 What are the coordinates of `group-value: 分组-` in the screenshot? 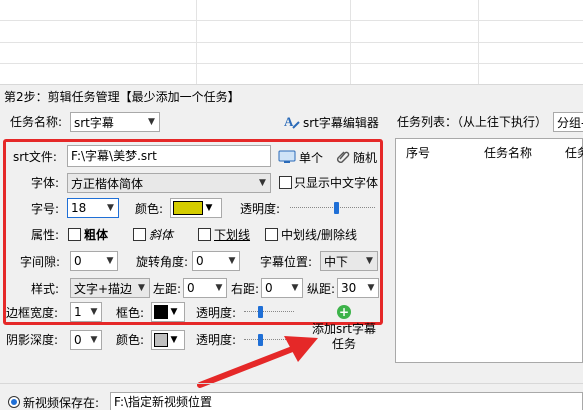 It's located at (570, 122).